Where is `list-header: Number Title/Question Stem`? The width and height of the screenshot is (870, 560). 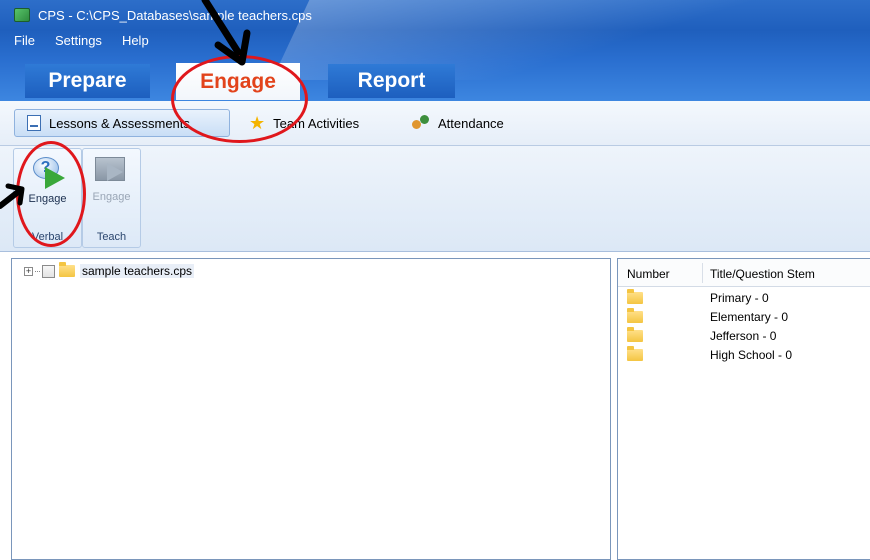
list-header: Number Title/Question Stem is located at coordinates (744, 273).